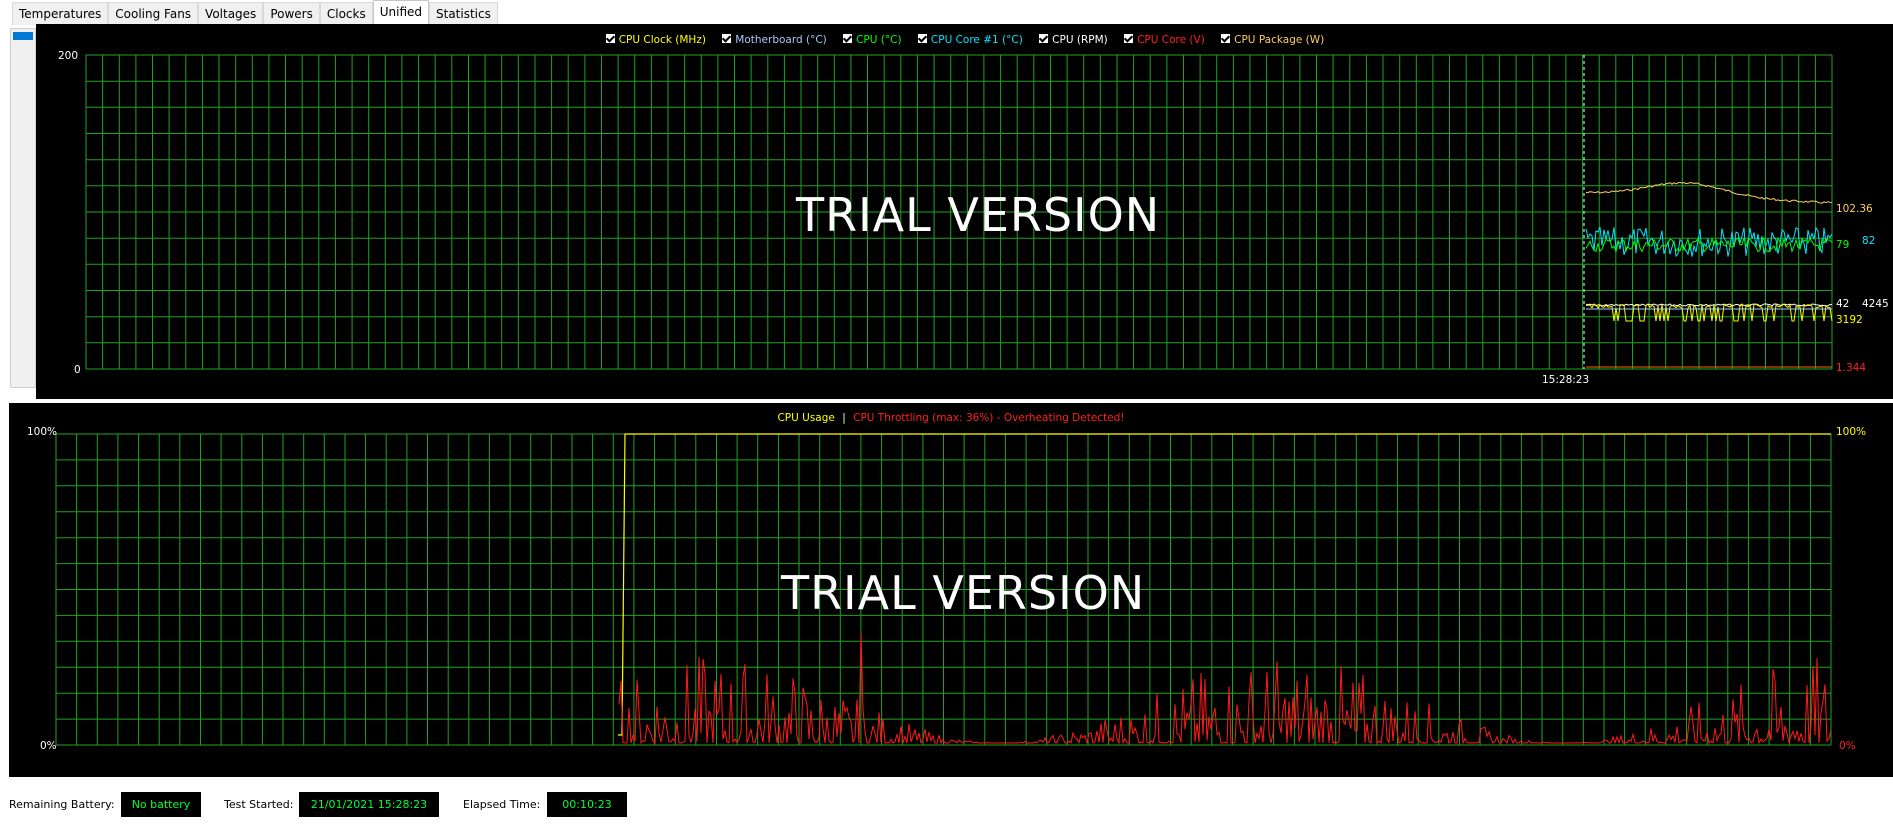 The image size is (1893, 825). Describe the element at coordinates (502, 804) in the screenshot. I see `elapsed-time-label: Elapsed Time:` at that location.